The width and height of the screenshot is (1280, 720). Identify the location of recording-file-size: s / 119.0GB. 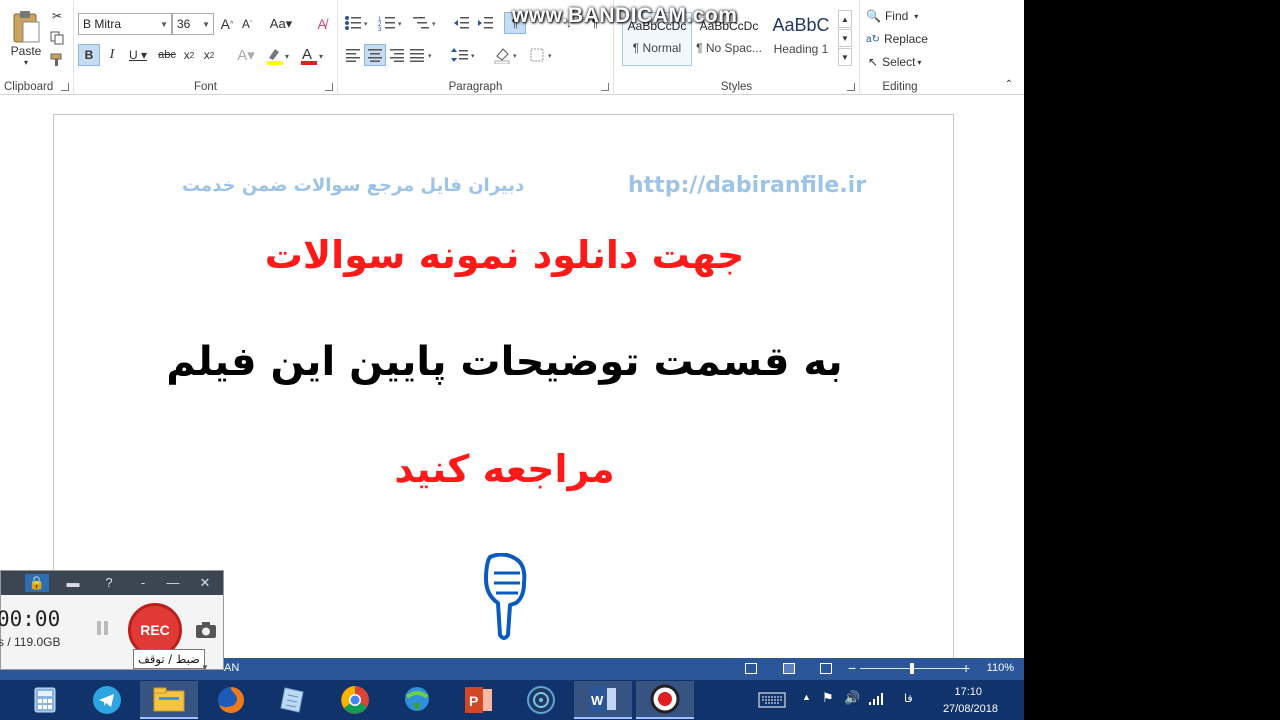
(30, 642).